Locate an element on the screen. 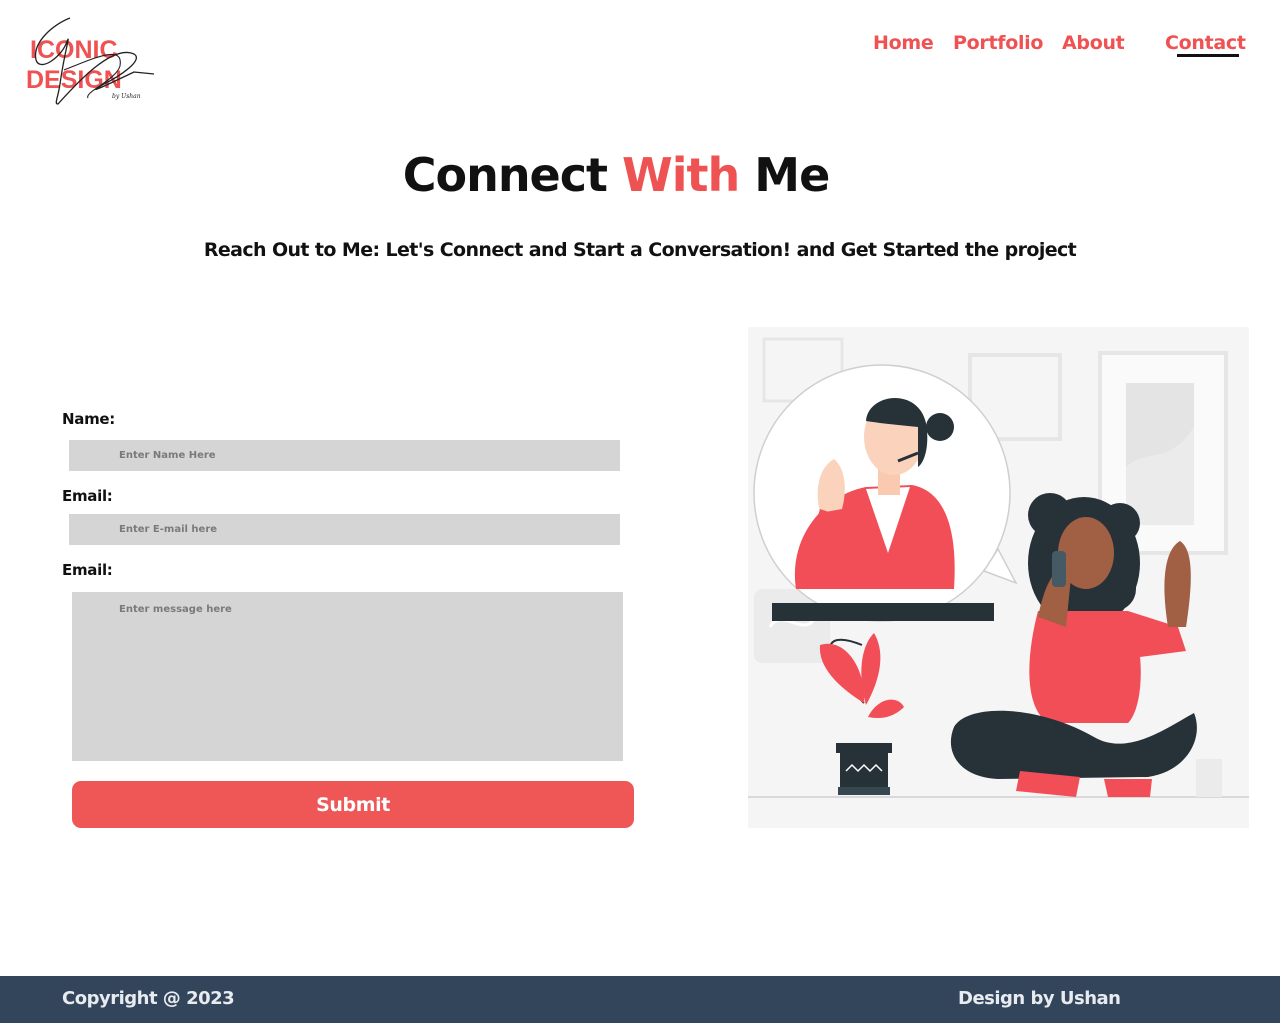 The height and width of the screenshot is (1023, 1280). logo-mark: ICONIC DESIGN by Ushan is located at coordinates (90, 61).